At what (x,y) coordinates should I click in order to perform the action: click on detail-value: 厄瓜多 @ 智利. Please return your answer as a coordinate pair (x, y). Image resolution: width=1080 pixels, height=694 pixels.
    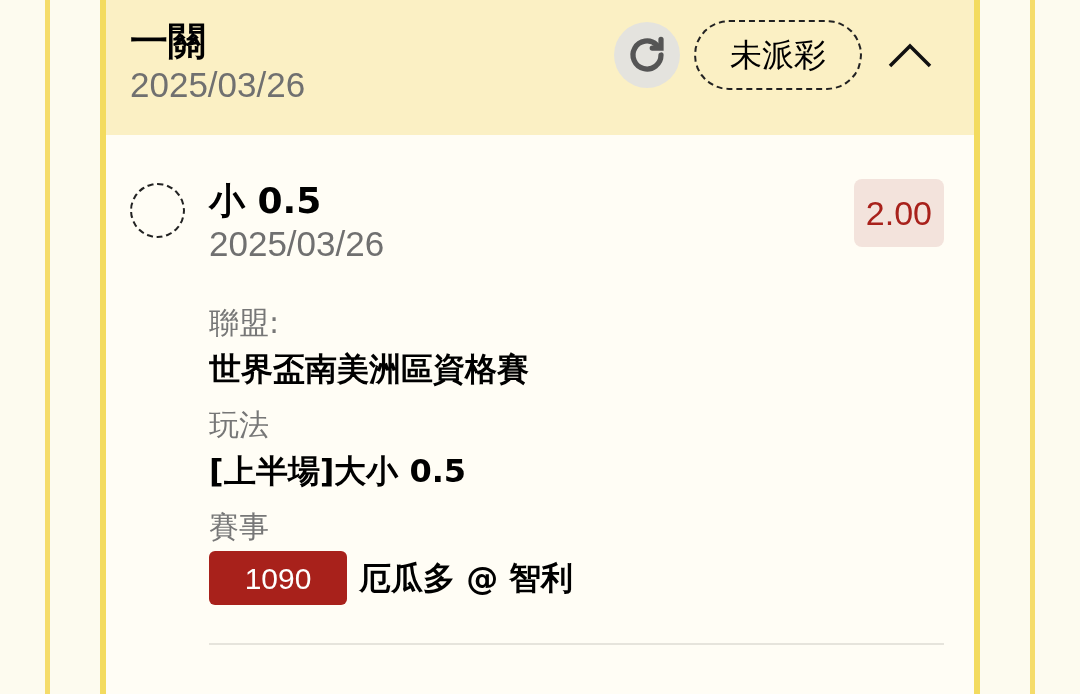
    Looking at the image, I should click on (466, 578).